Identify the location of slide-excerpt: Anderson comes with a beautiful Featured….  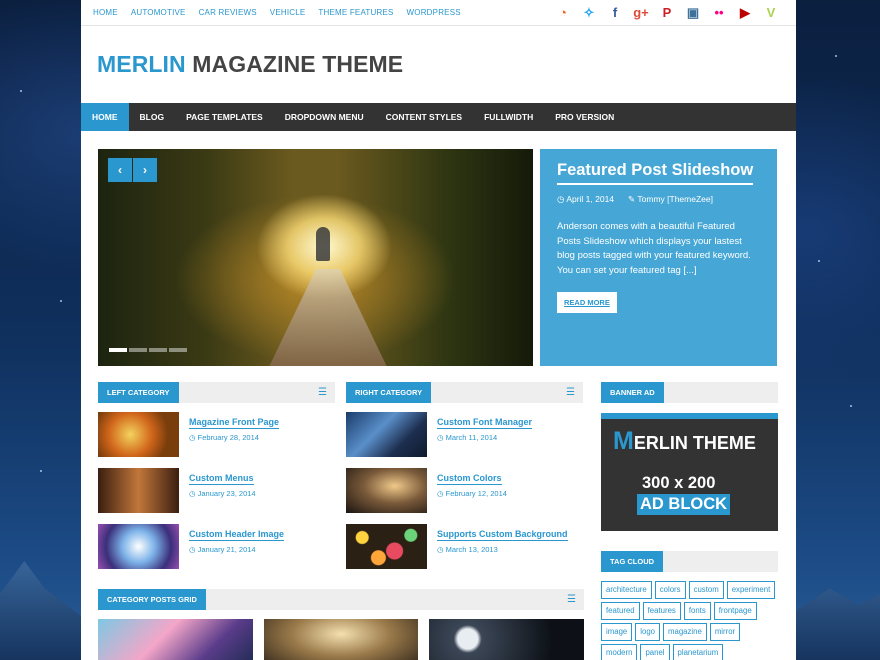
(654, 248).